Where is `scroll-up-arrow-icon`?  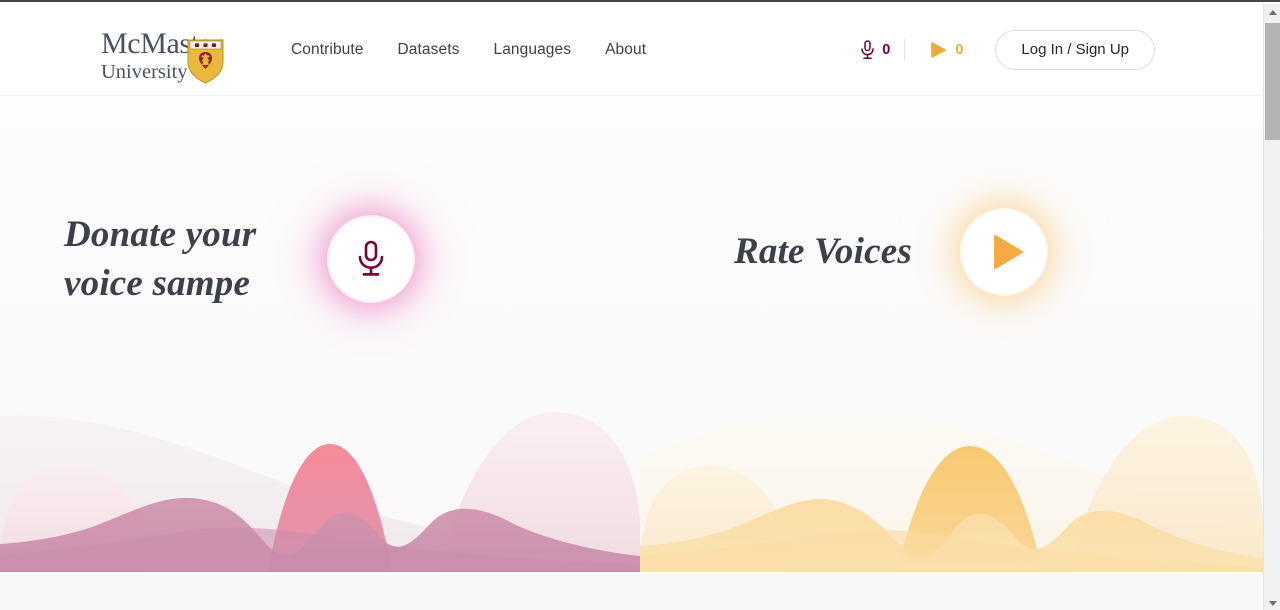 scroll-up-arrow-icon is located at coordinates (1272, 12).